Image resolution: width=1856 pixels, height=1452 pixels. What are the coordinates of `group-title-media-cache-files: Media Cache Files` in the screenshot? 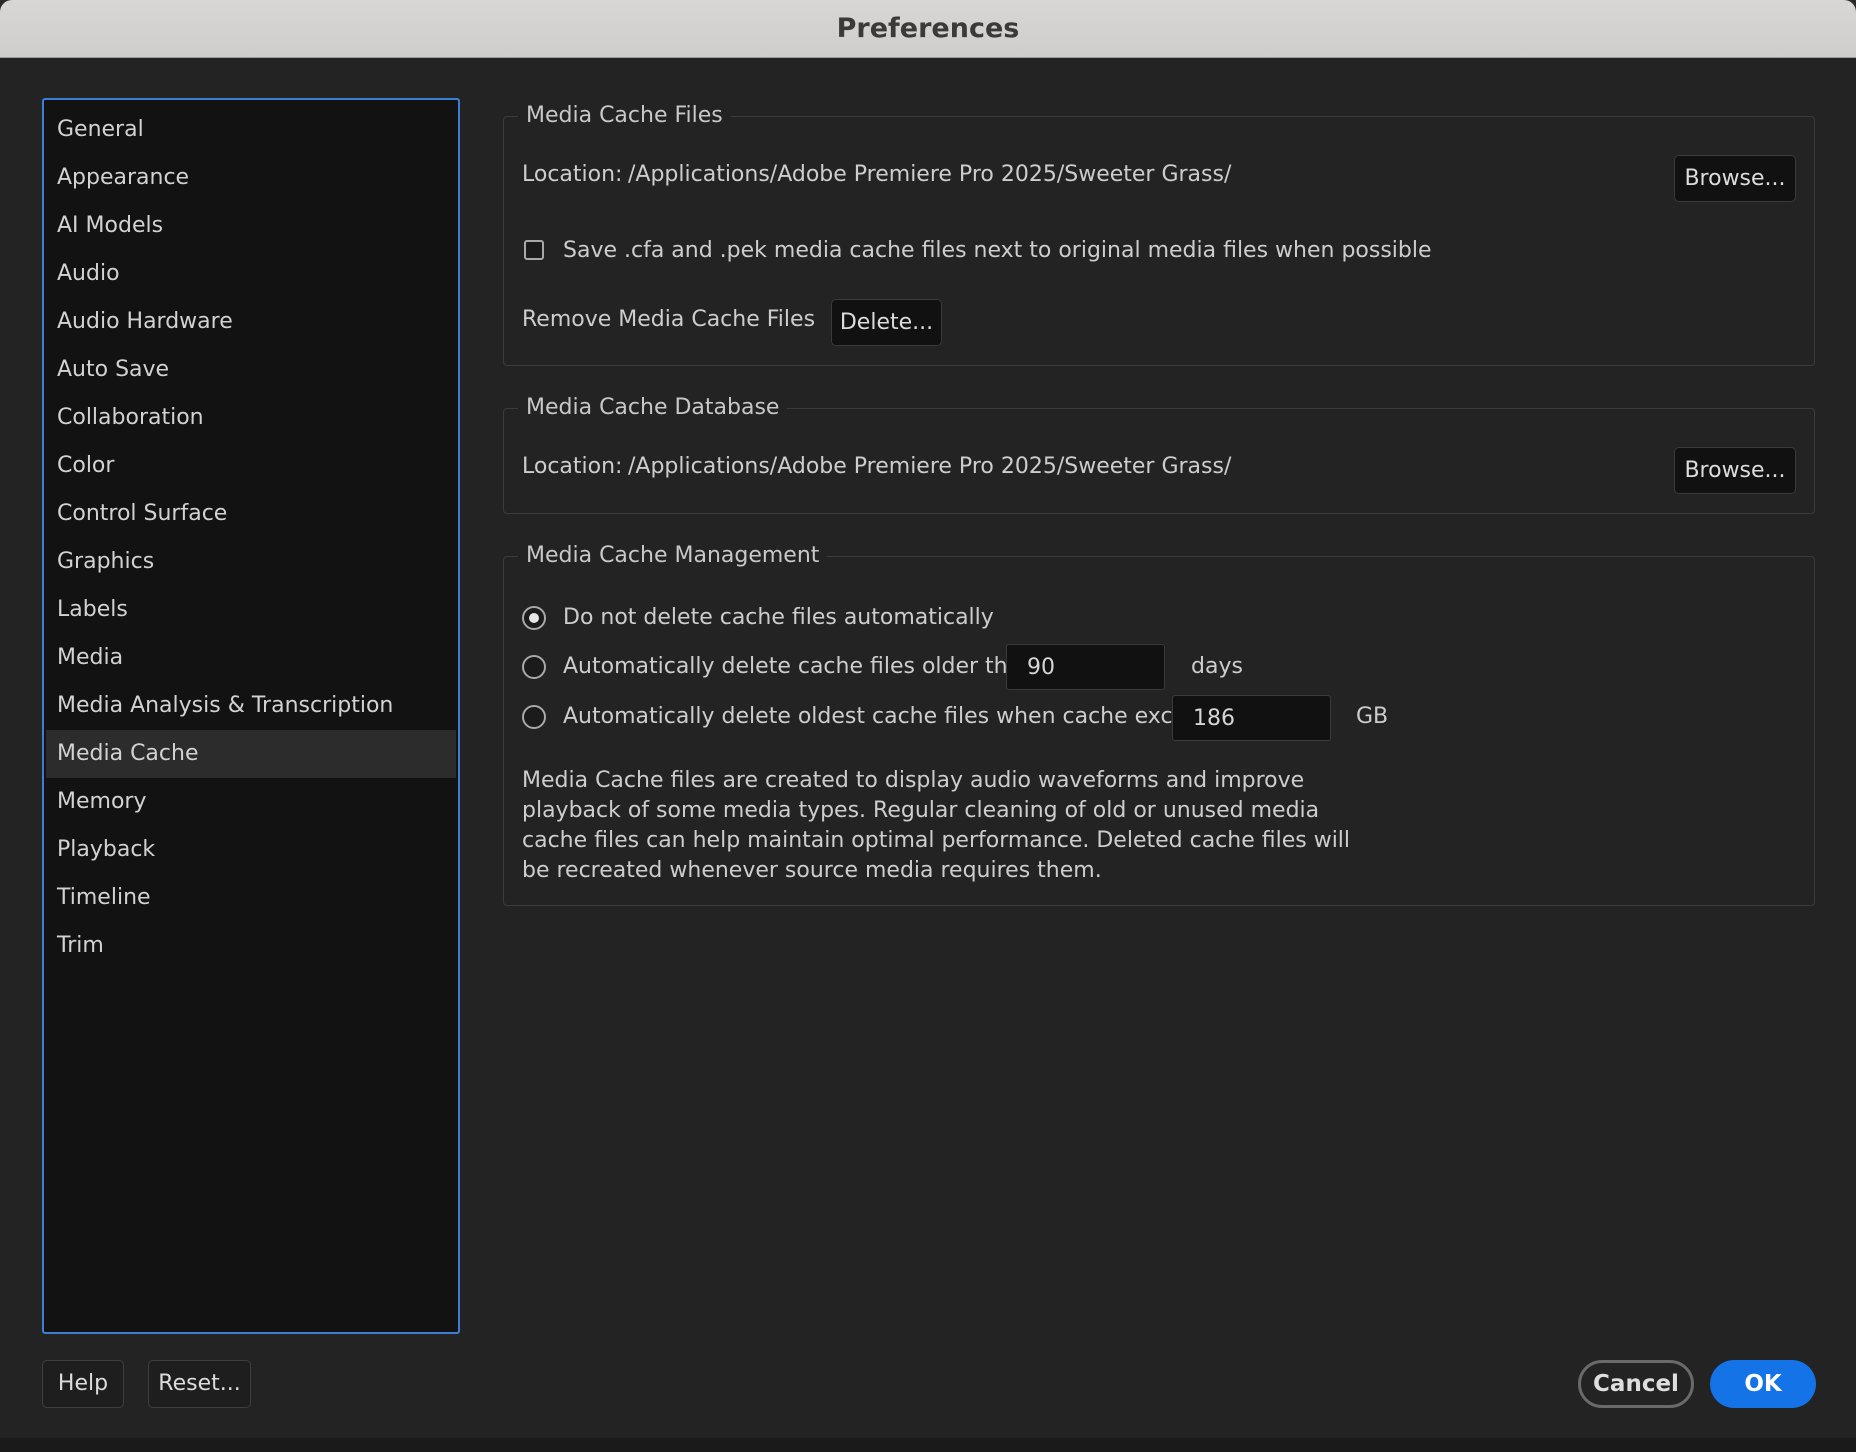 It's located at (624, 116).